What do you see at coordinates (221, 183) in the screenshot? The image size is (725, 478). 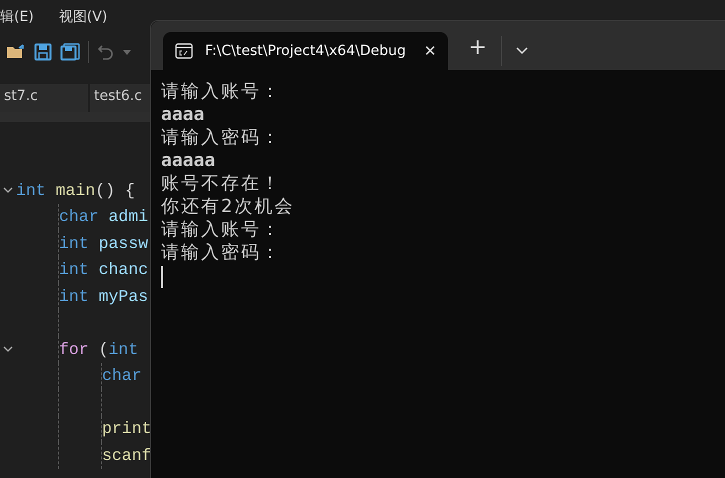 I see `console-line: 账号不存在！` at bounding box center [221, 183].